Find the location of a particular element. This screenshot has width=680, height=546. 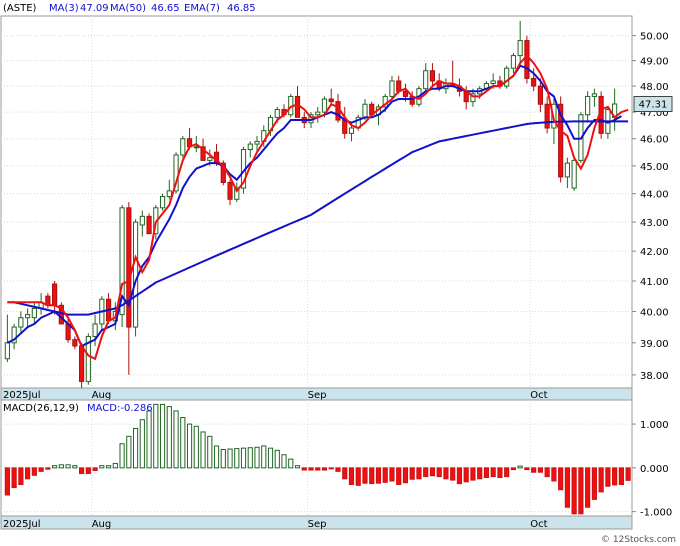

price-y-tick-label: 48.00 is located at coordinates (654, 87).